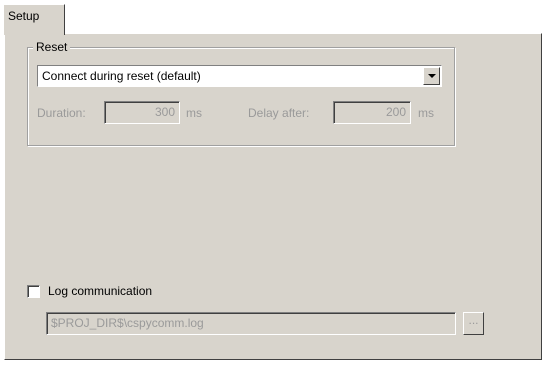  Describe the element at coordinates (194, 113) in the screenshot. I see `duration-unit: ms` at that location.